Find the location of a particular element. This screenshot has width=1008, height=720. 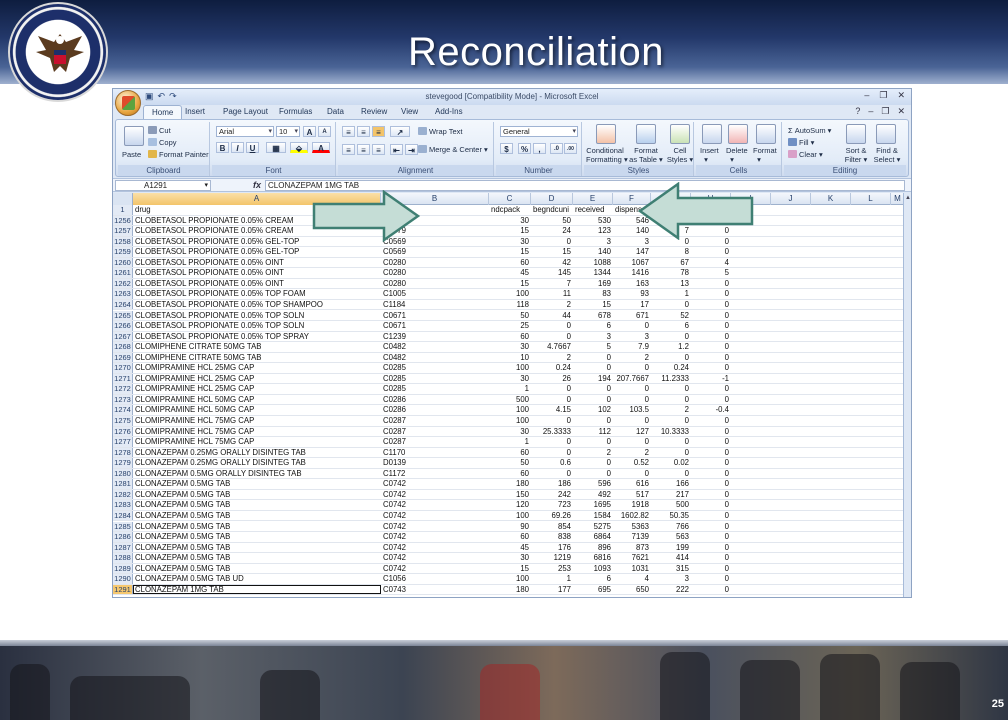

table-cell: CLOMIPRAMINE HCL 75MG CAP is located at coordinates (257, 432).